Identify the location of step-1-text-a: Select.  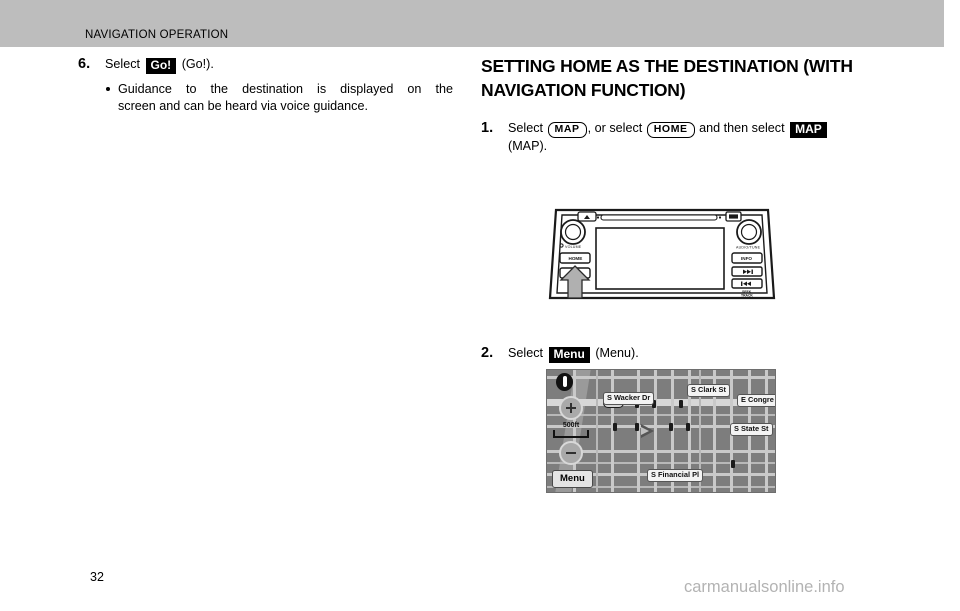
(526, 128).